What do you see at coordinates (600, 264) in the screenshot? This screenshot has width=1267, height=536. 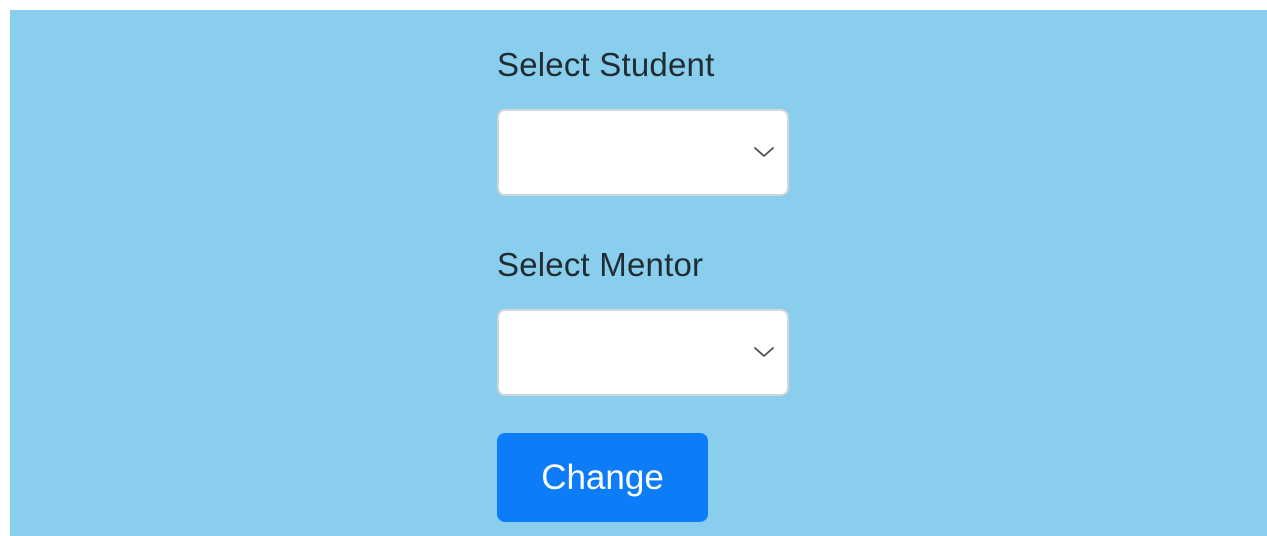 I see `select-mentor-label: Select Mentor` at bounding box center [600, 264].